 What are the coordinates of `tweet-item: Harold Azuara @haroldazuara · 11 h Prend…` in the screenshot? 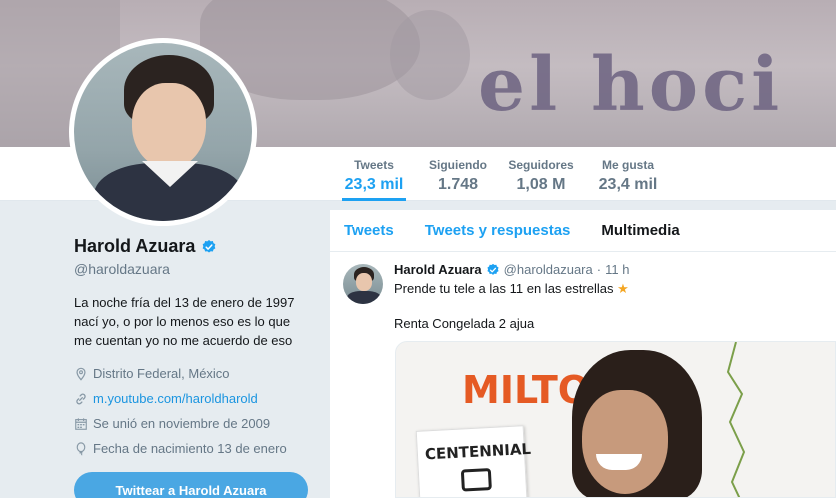 It's located at (583, 291).